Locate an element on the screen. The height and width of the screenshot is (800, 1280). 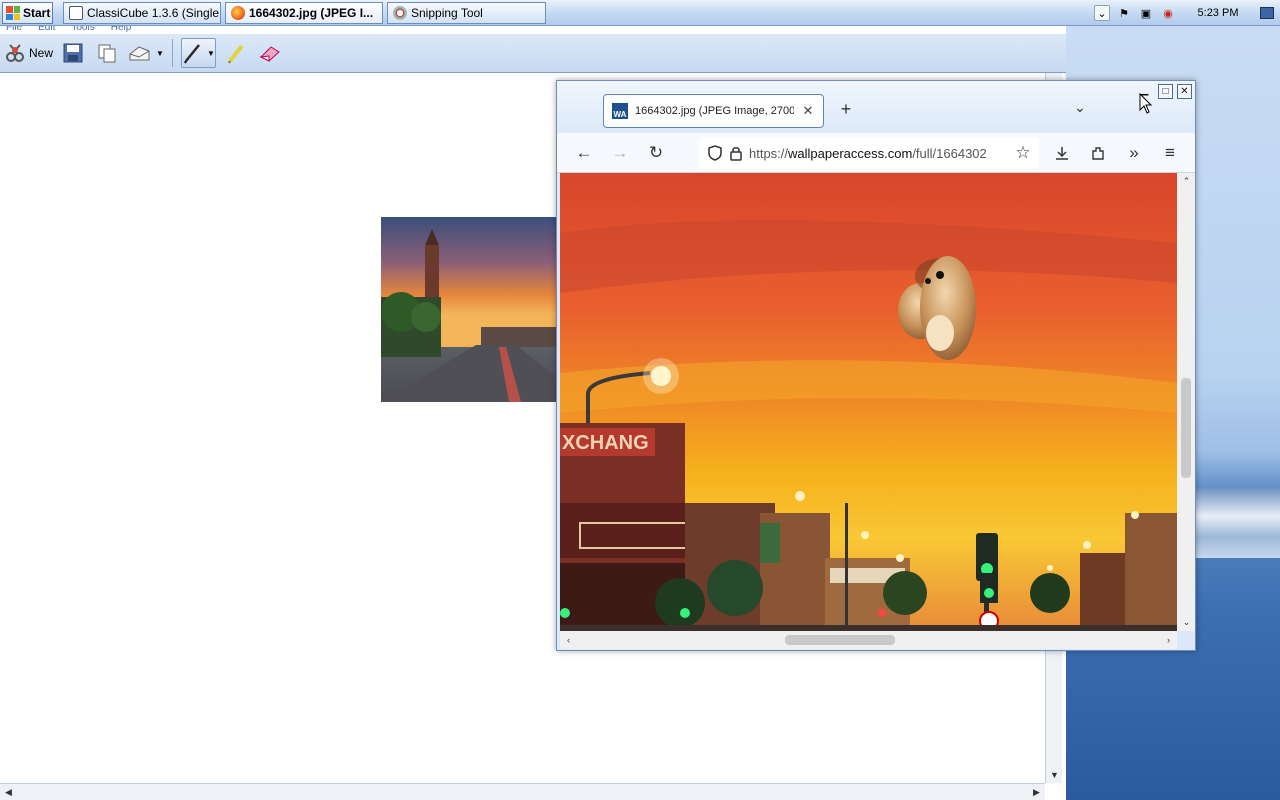
menu-bar: File Edit Tools Help is located at coordinates (533, 30).